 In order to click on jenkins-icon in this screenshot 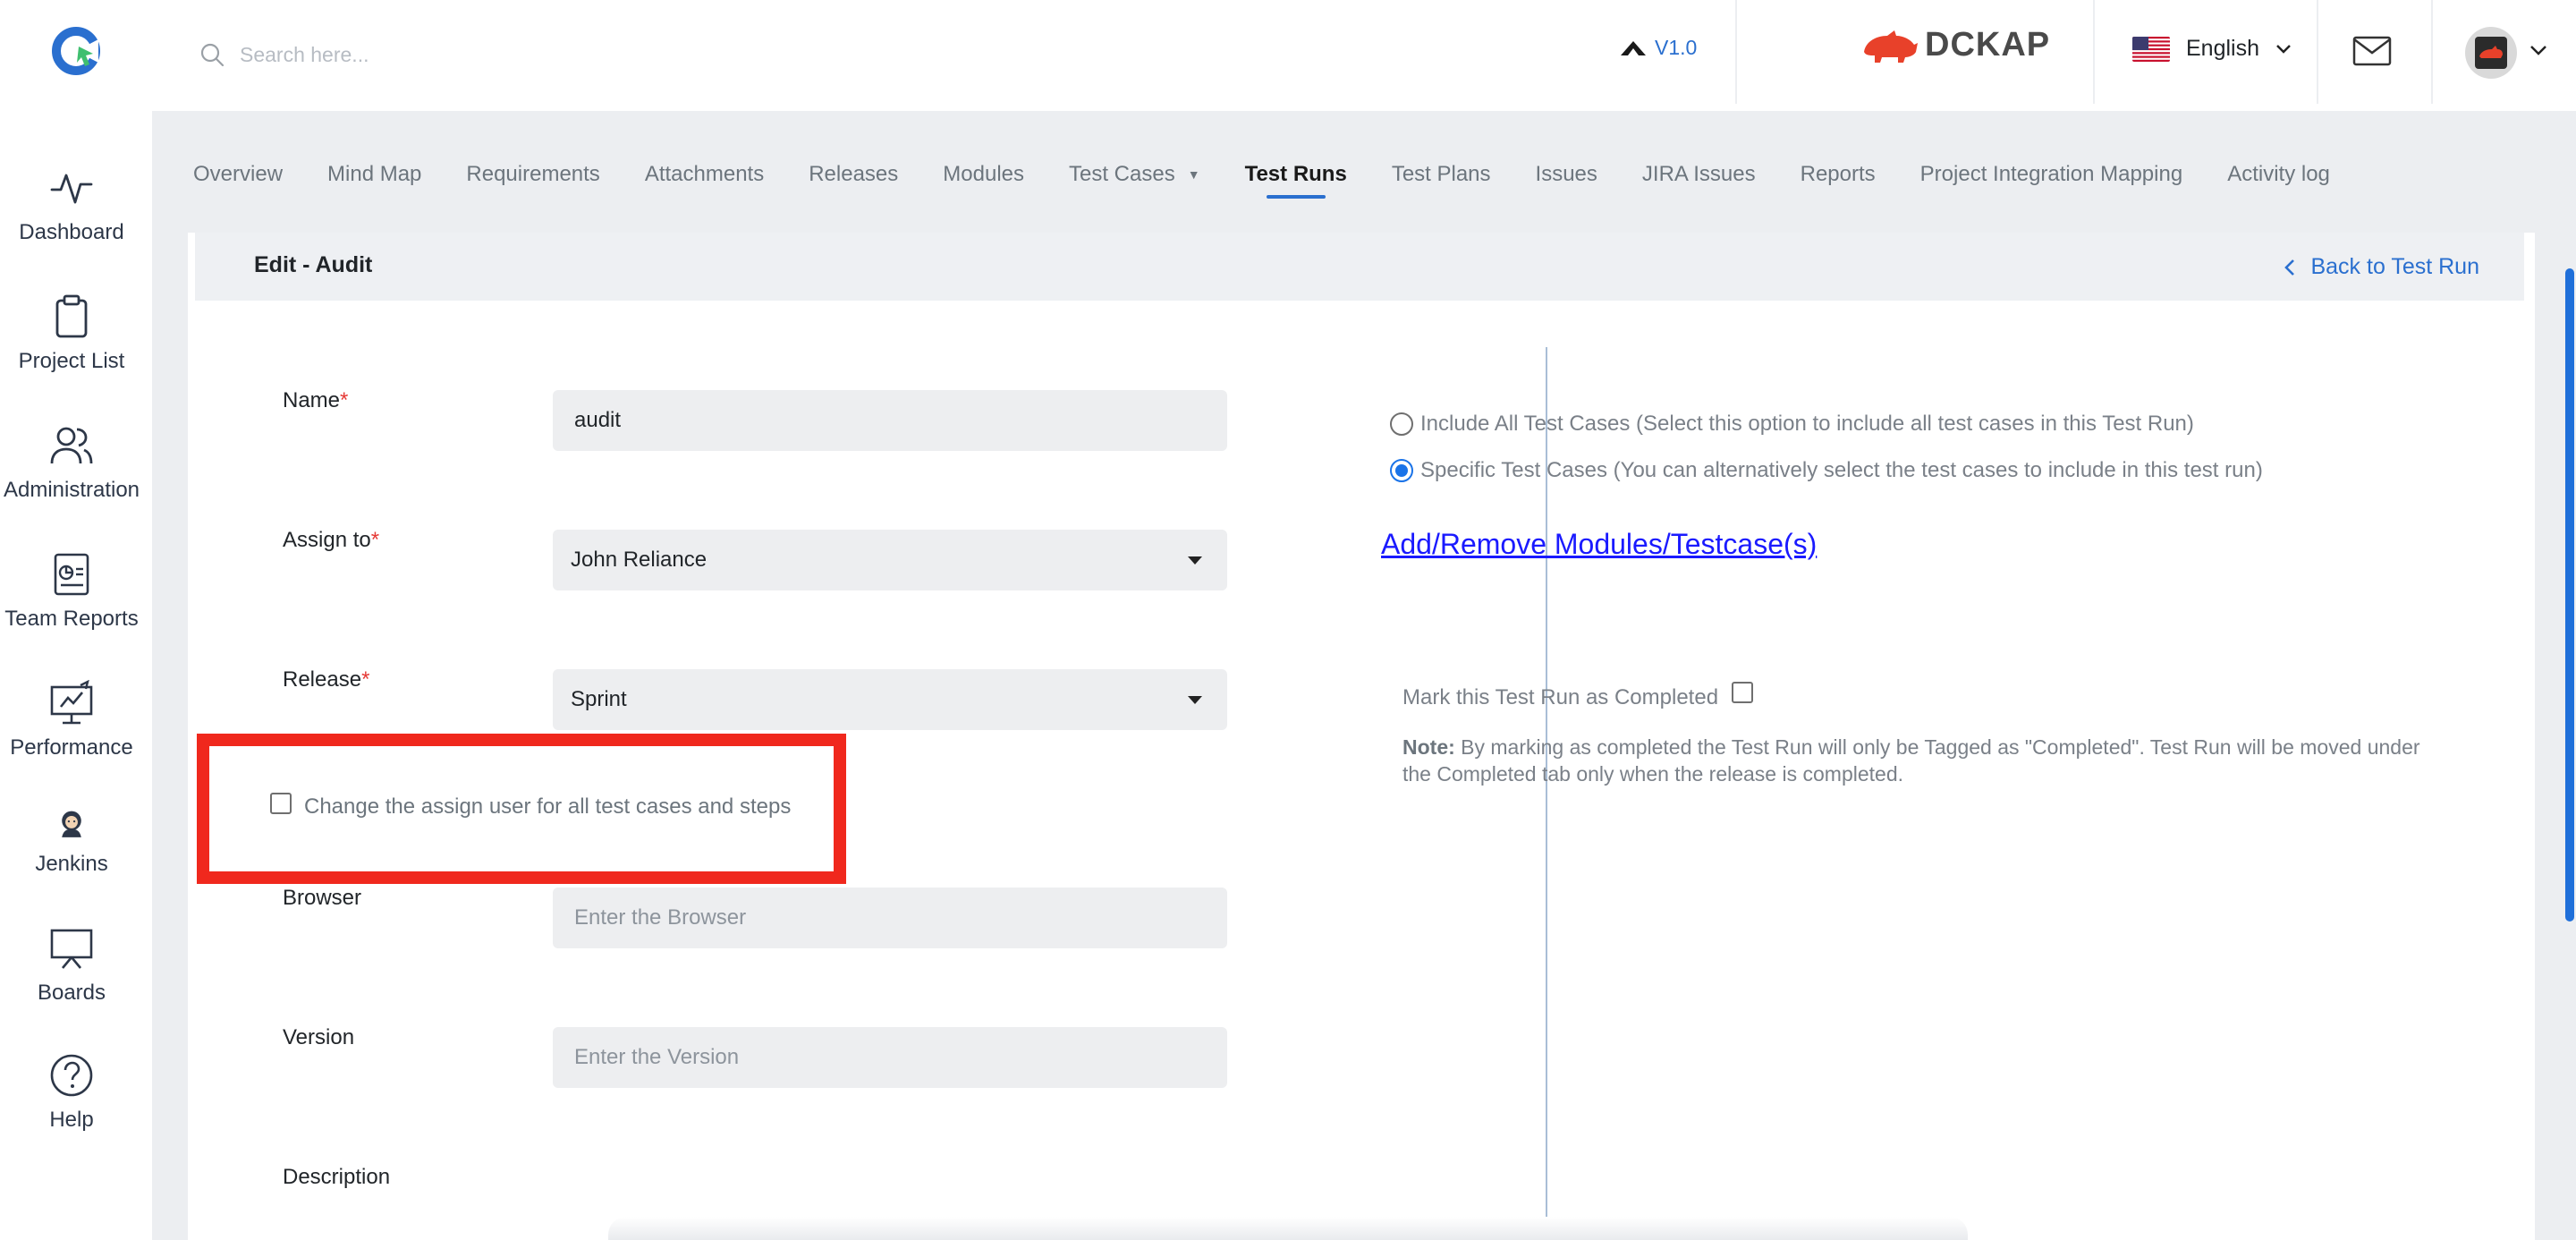, I will do `click(71, 824)`.